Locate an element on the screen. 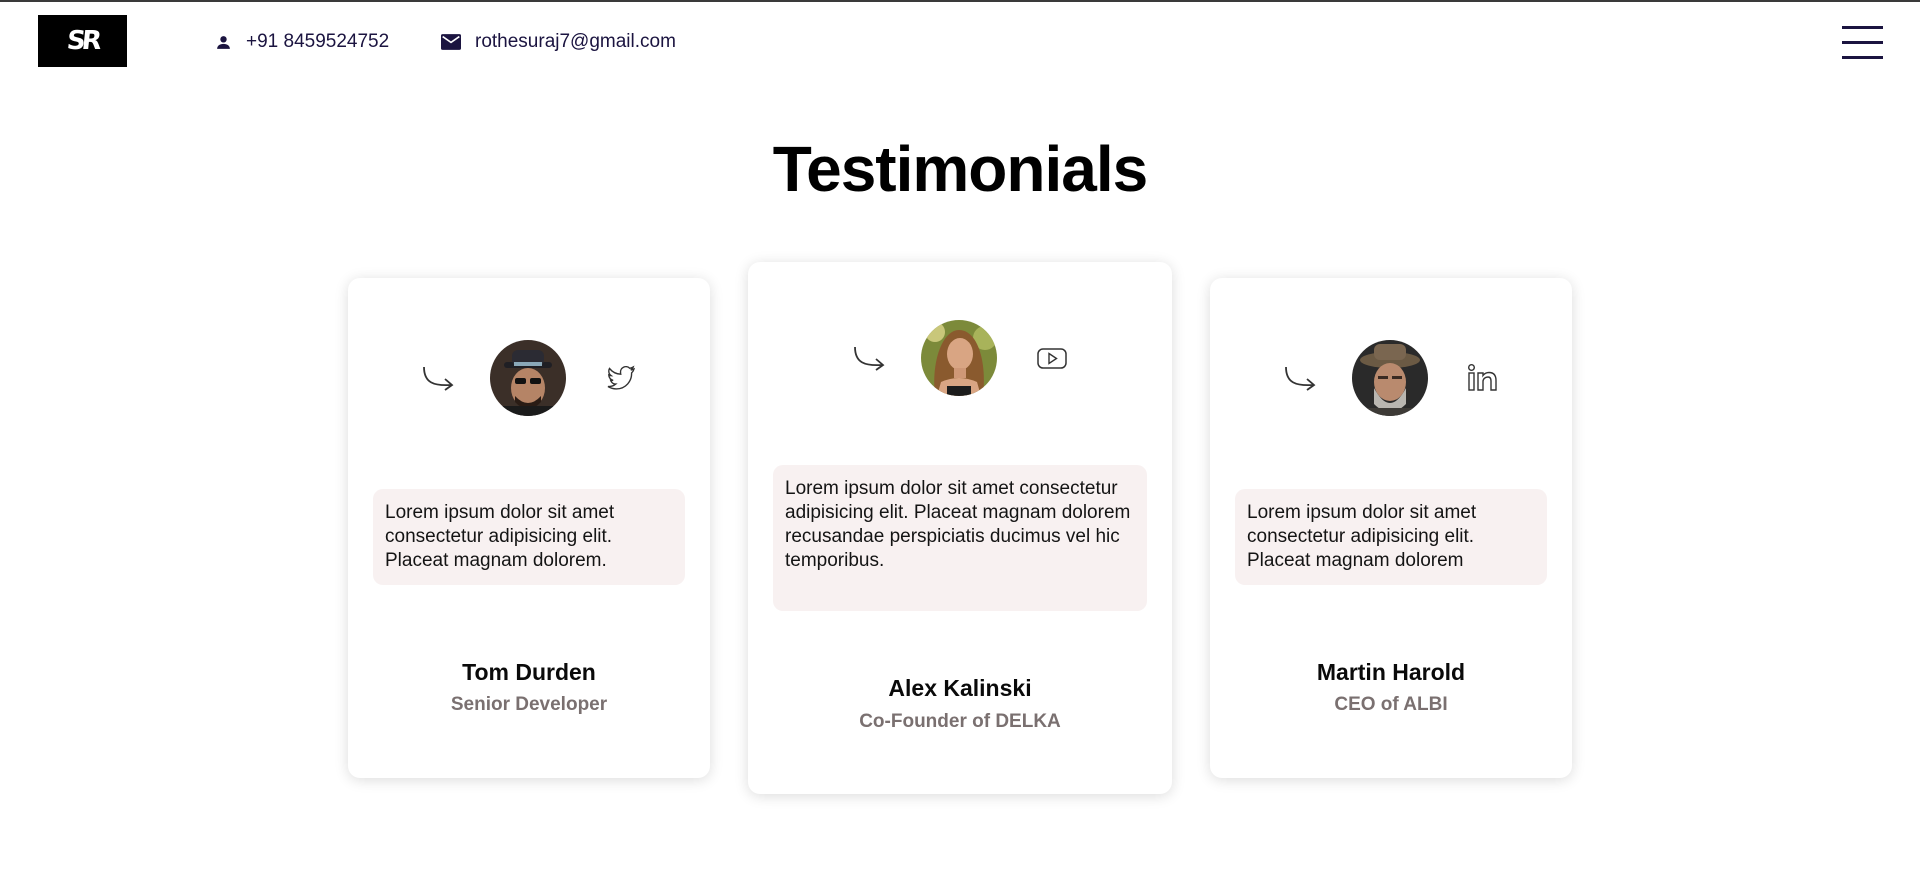  top-border is located at coordinates (960, 1).